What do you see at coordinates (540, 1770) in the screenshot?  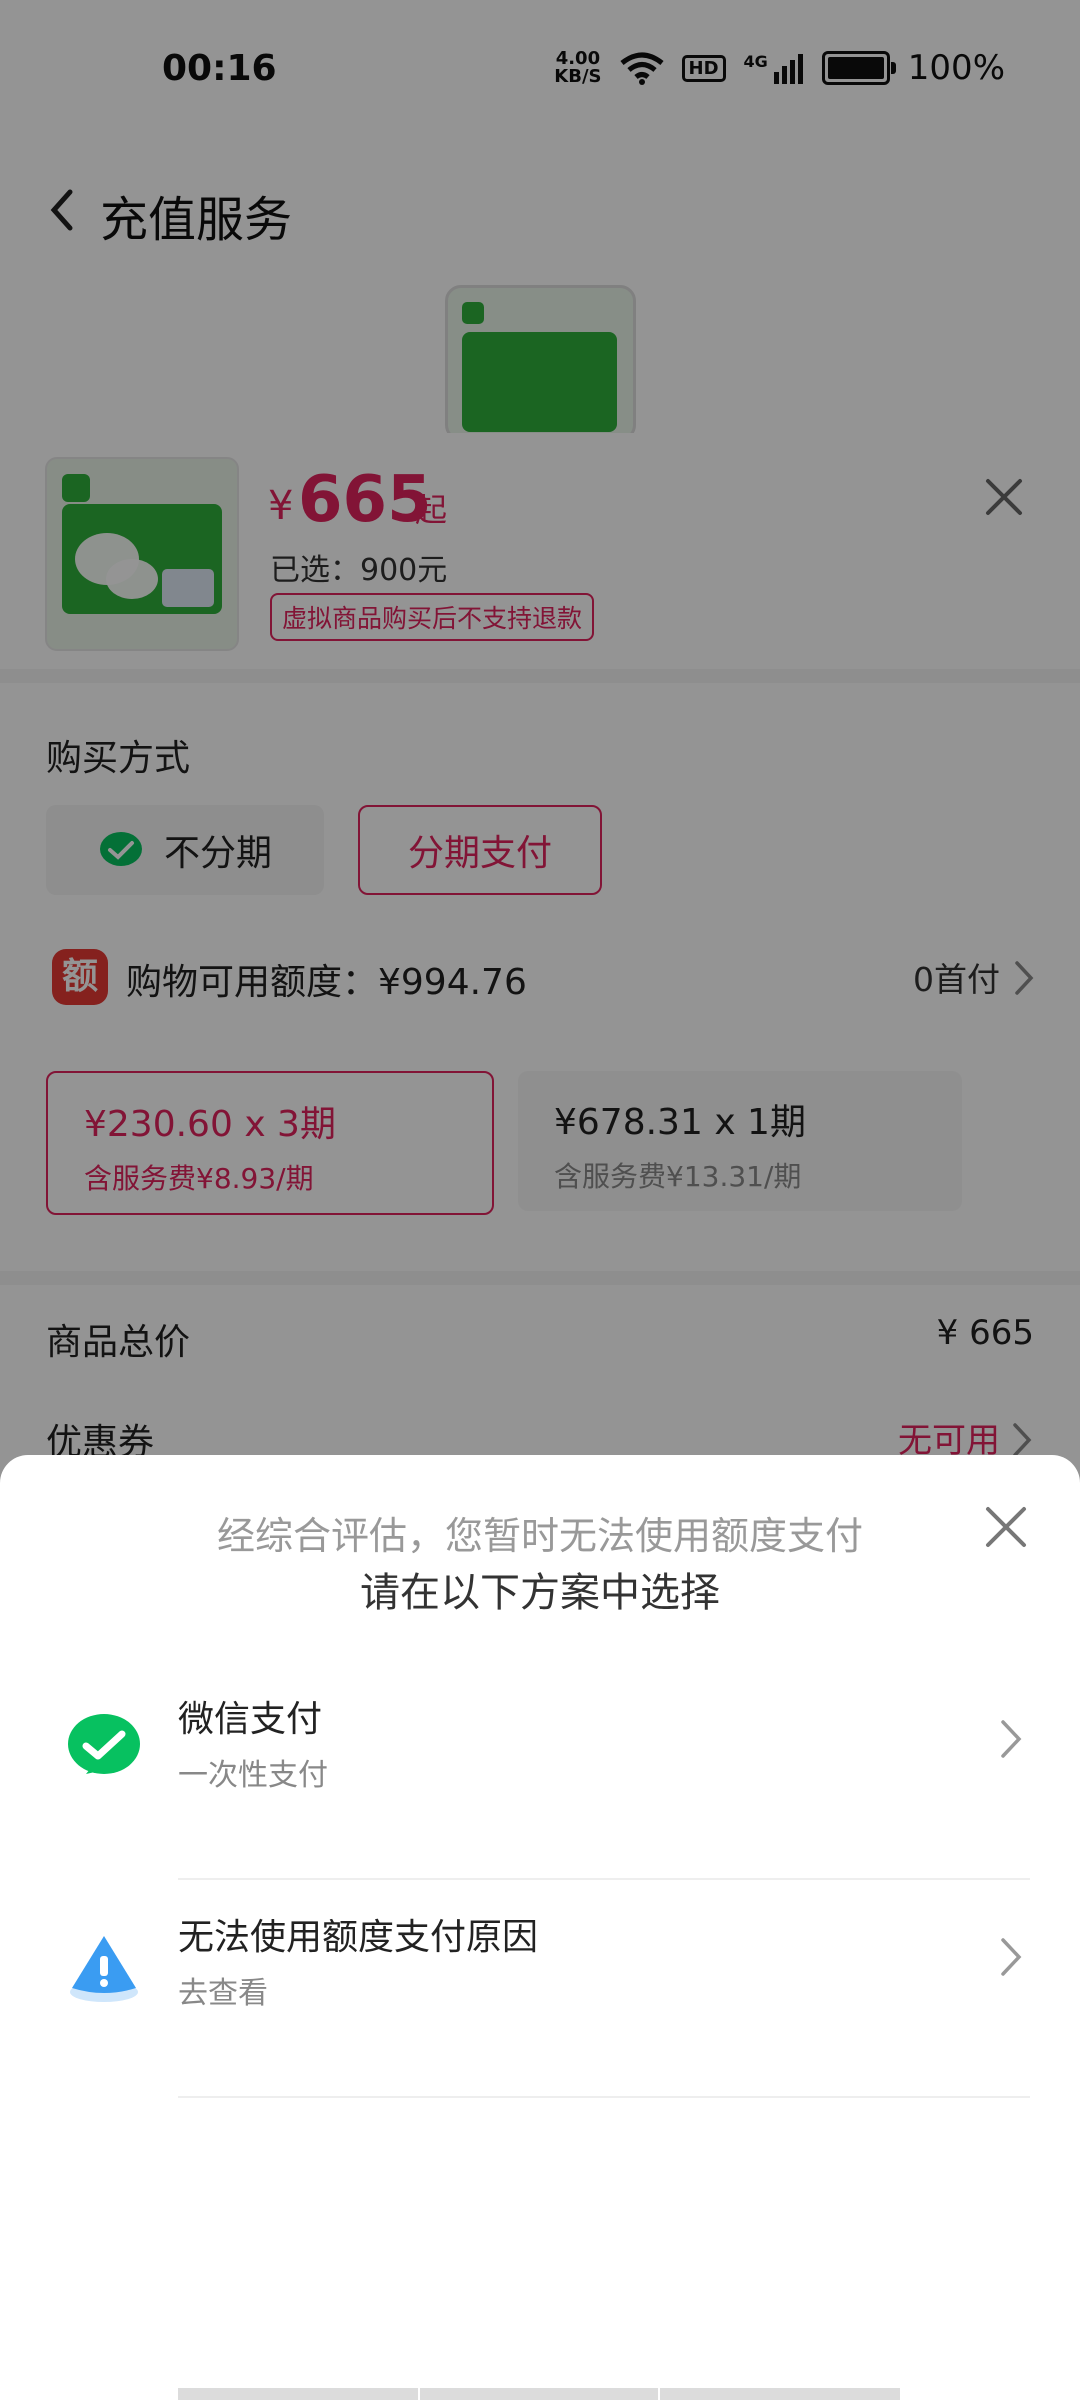 I see `wechat-pay-option: 微信支付 一次性支付` at bounding box center [540, 1770].